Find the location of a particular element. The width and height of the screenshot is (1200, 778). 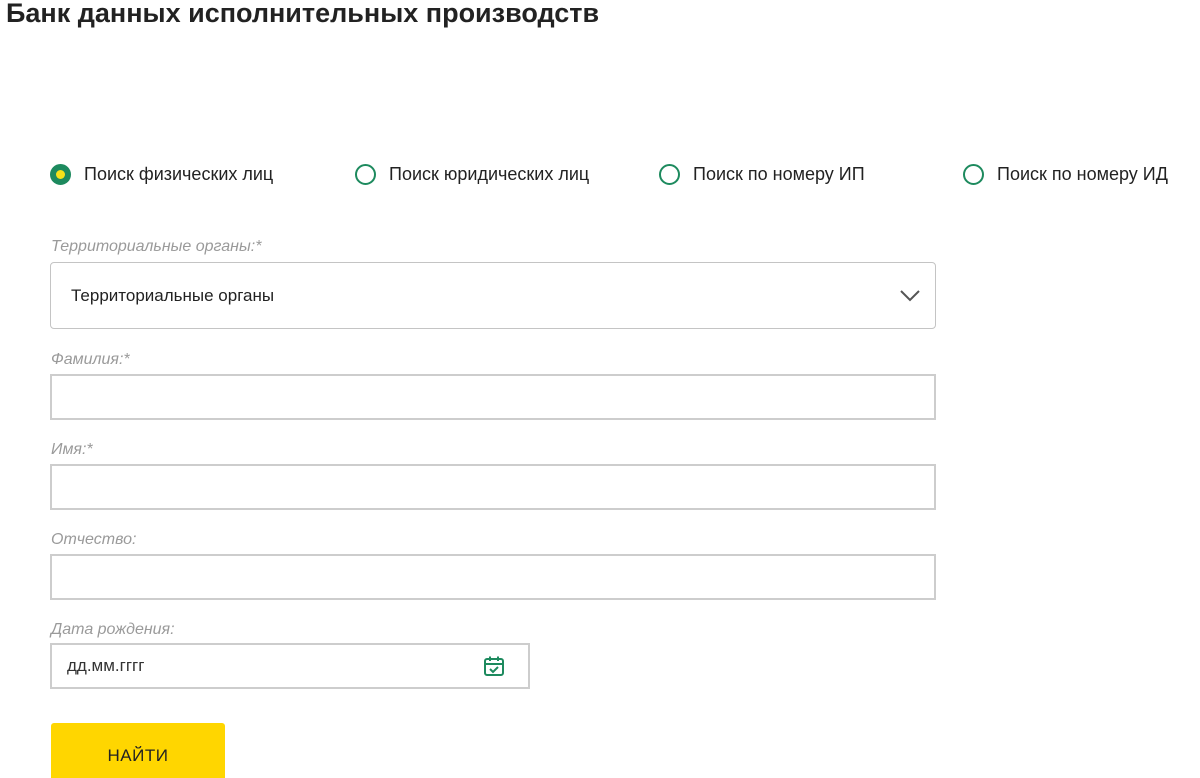

radio-dot is located at coordinates (60, 174).